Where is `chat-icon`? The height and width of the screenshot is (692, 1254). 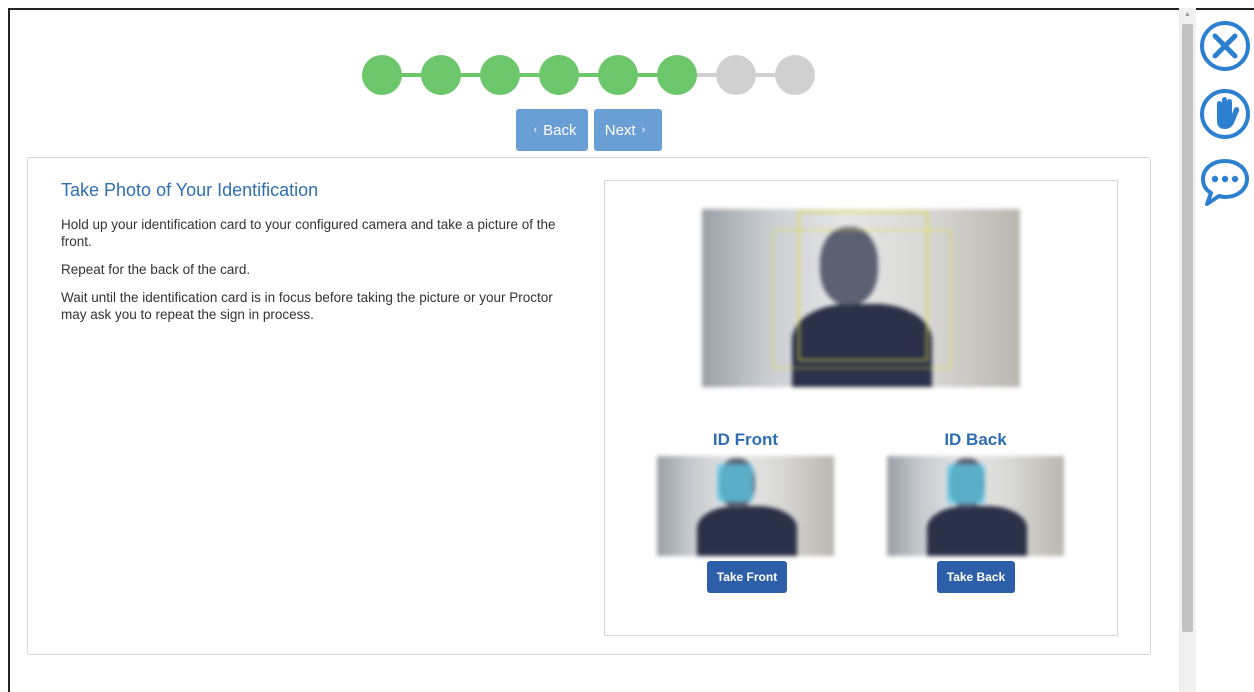 chat-icon is located at coordinates (1225, 182).